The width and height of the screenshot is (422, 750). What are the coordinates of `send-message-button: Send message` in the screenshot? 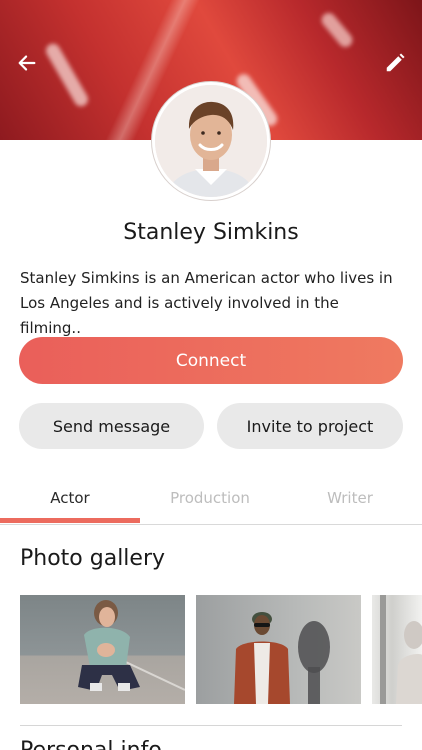 It's located at (111, 426).